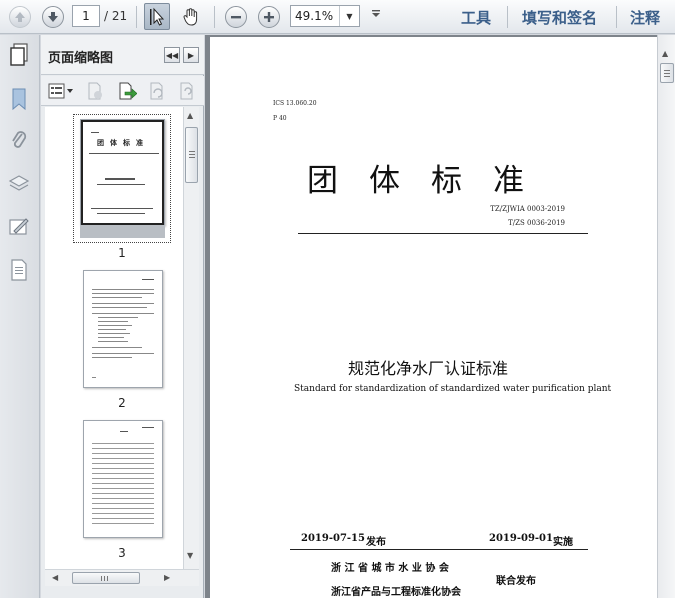 The height and width of the screenshot is (598, 675). I want to click on expand-panel-button: ▶, so click(191, 55).